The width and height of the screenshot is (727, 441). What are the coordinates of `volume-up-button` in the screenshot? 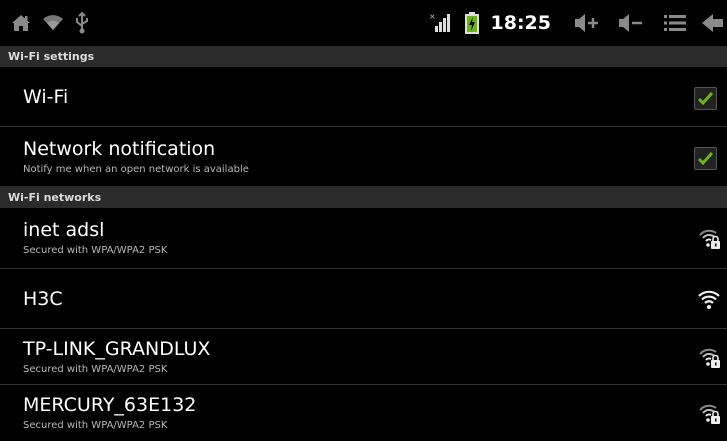 It's located at (587, 23).